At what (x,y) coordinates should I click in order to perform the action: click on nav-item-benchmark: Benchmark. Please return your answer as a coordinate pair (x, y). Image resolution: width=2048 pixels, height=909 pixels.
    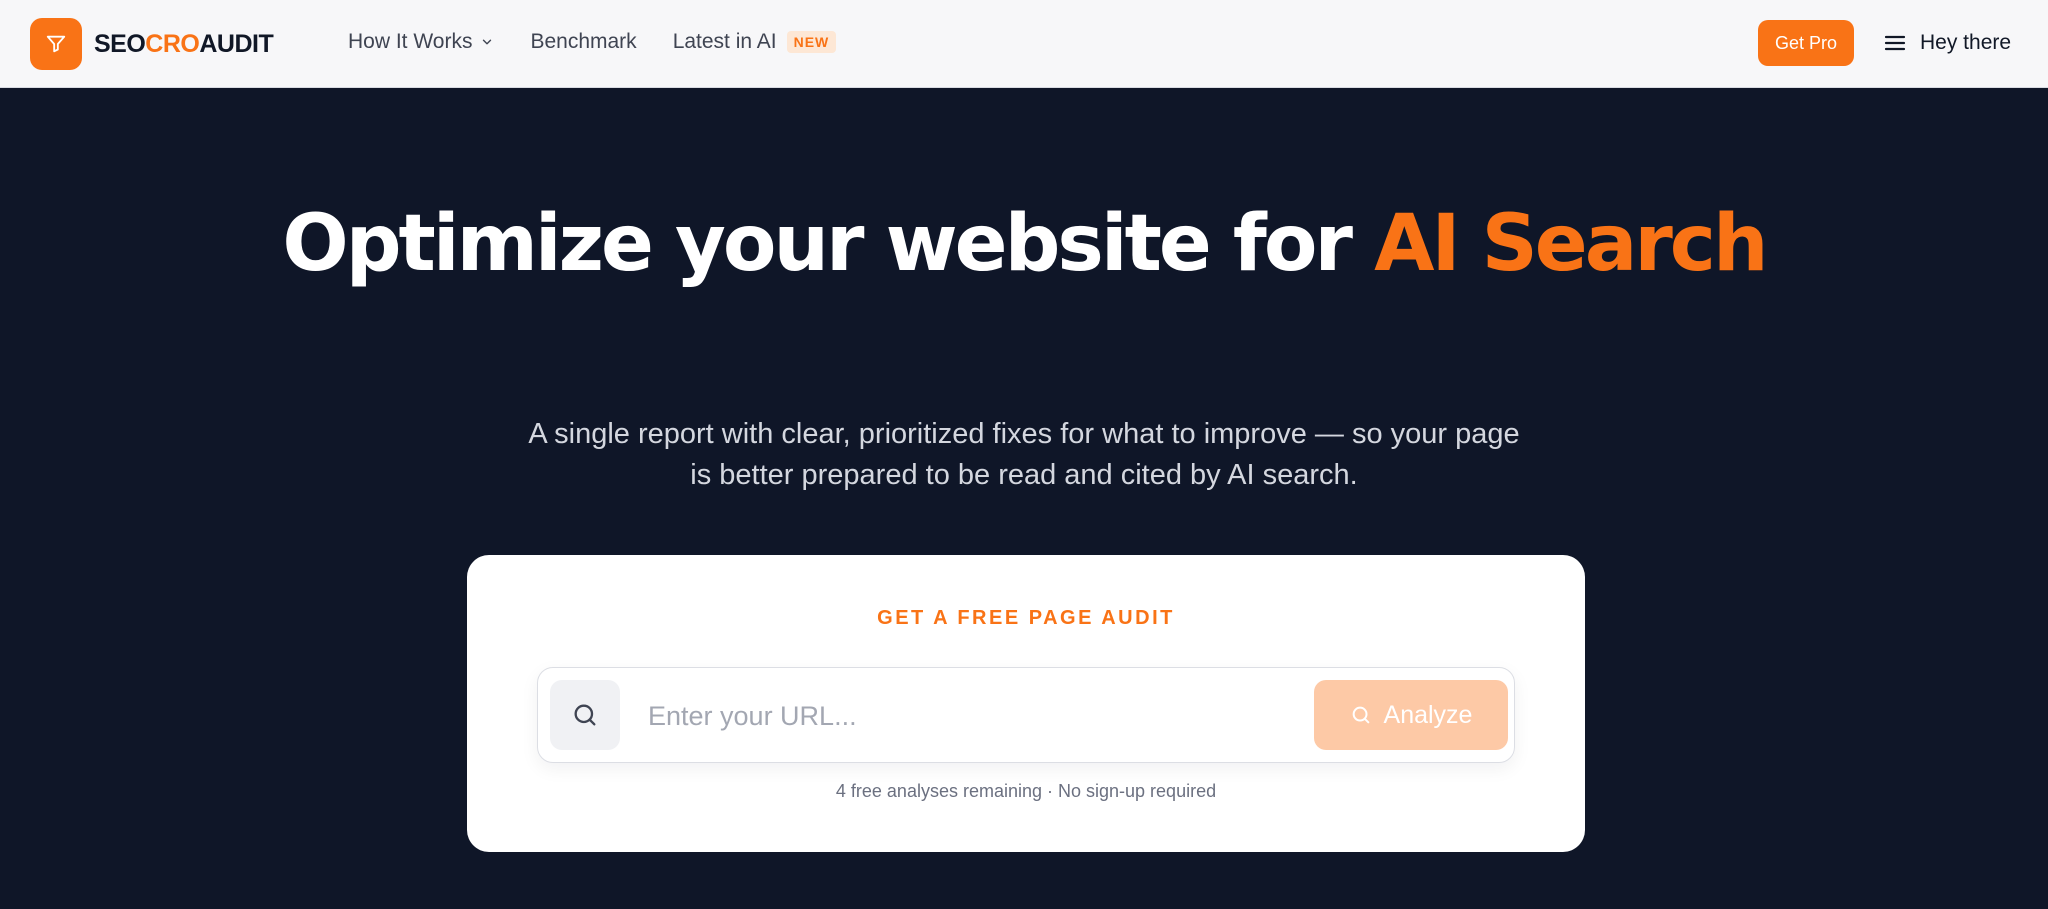
    Looking at the image, I should click on (583, 42).